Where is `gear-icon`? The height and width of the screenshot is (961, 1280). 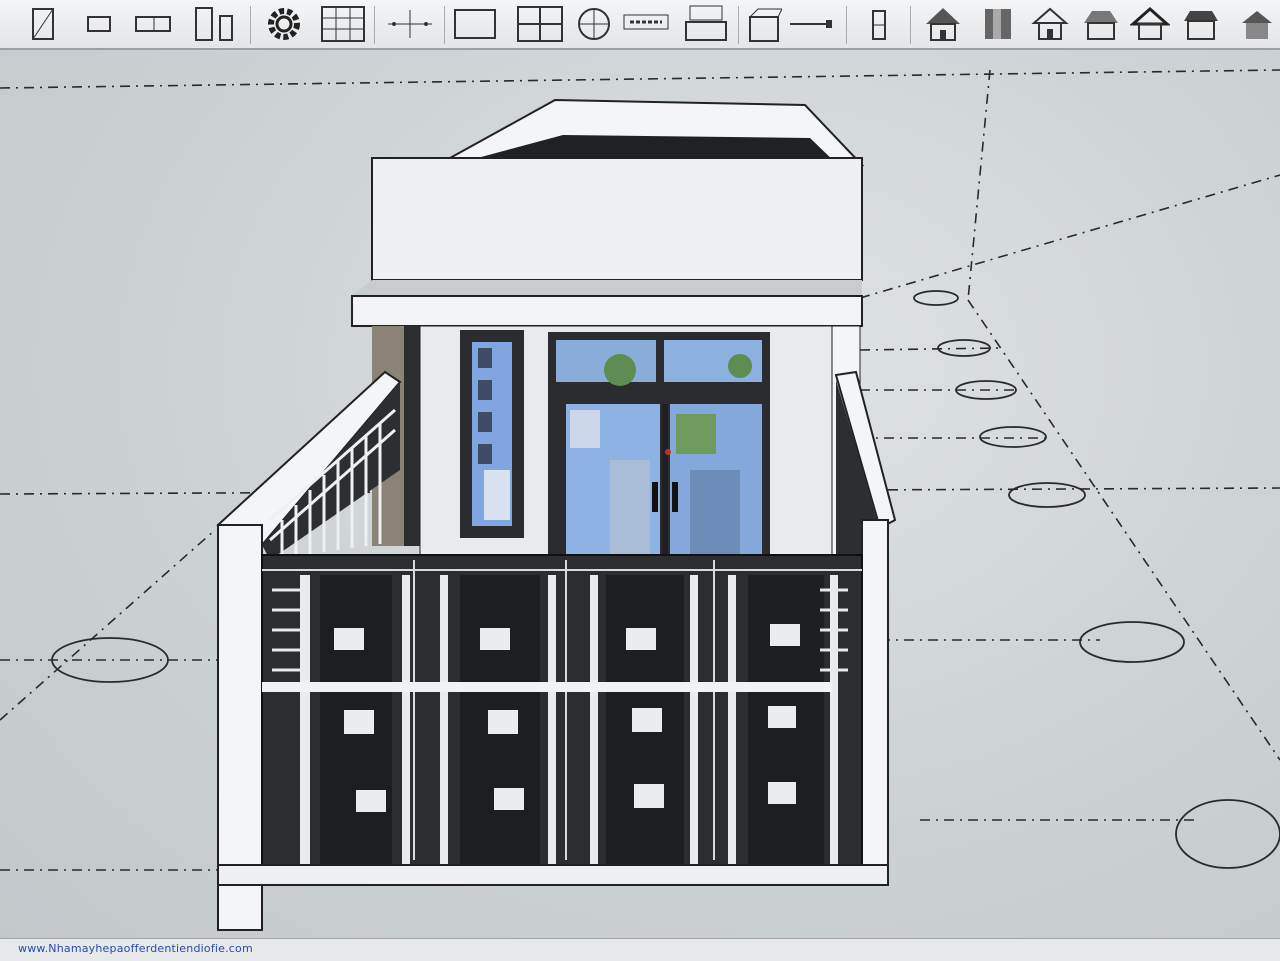
gear-icon is located at coordinates (284, 24).